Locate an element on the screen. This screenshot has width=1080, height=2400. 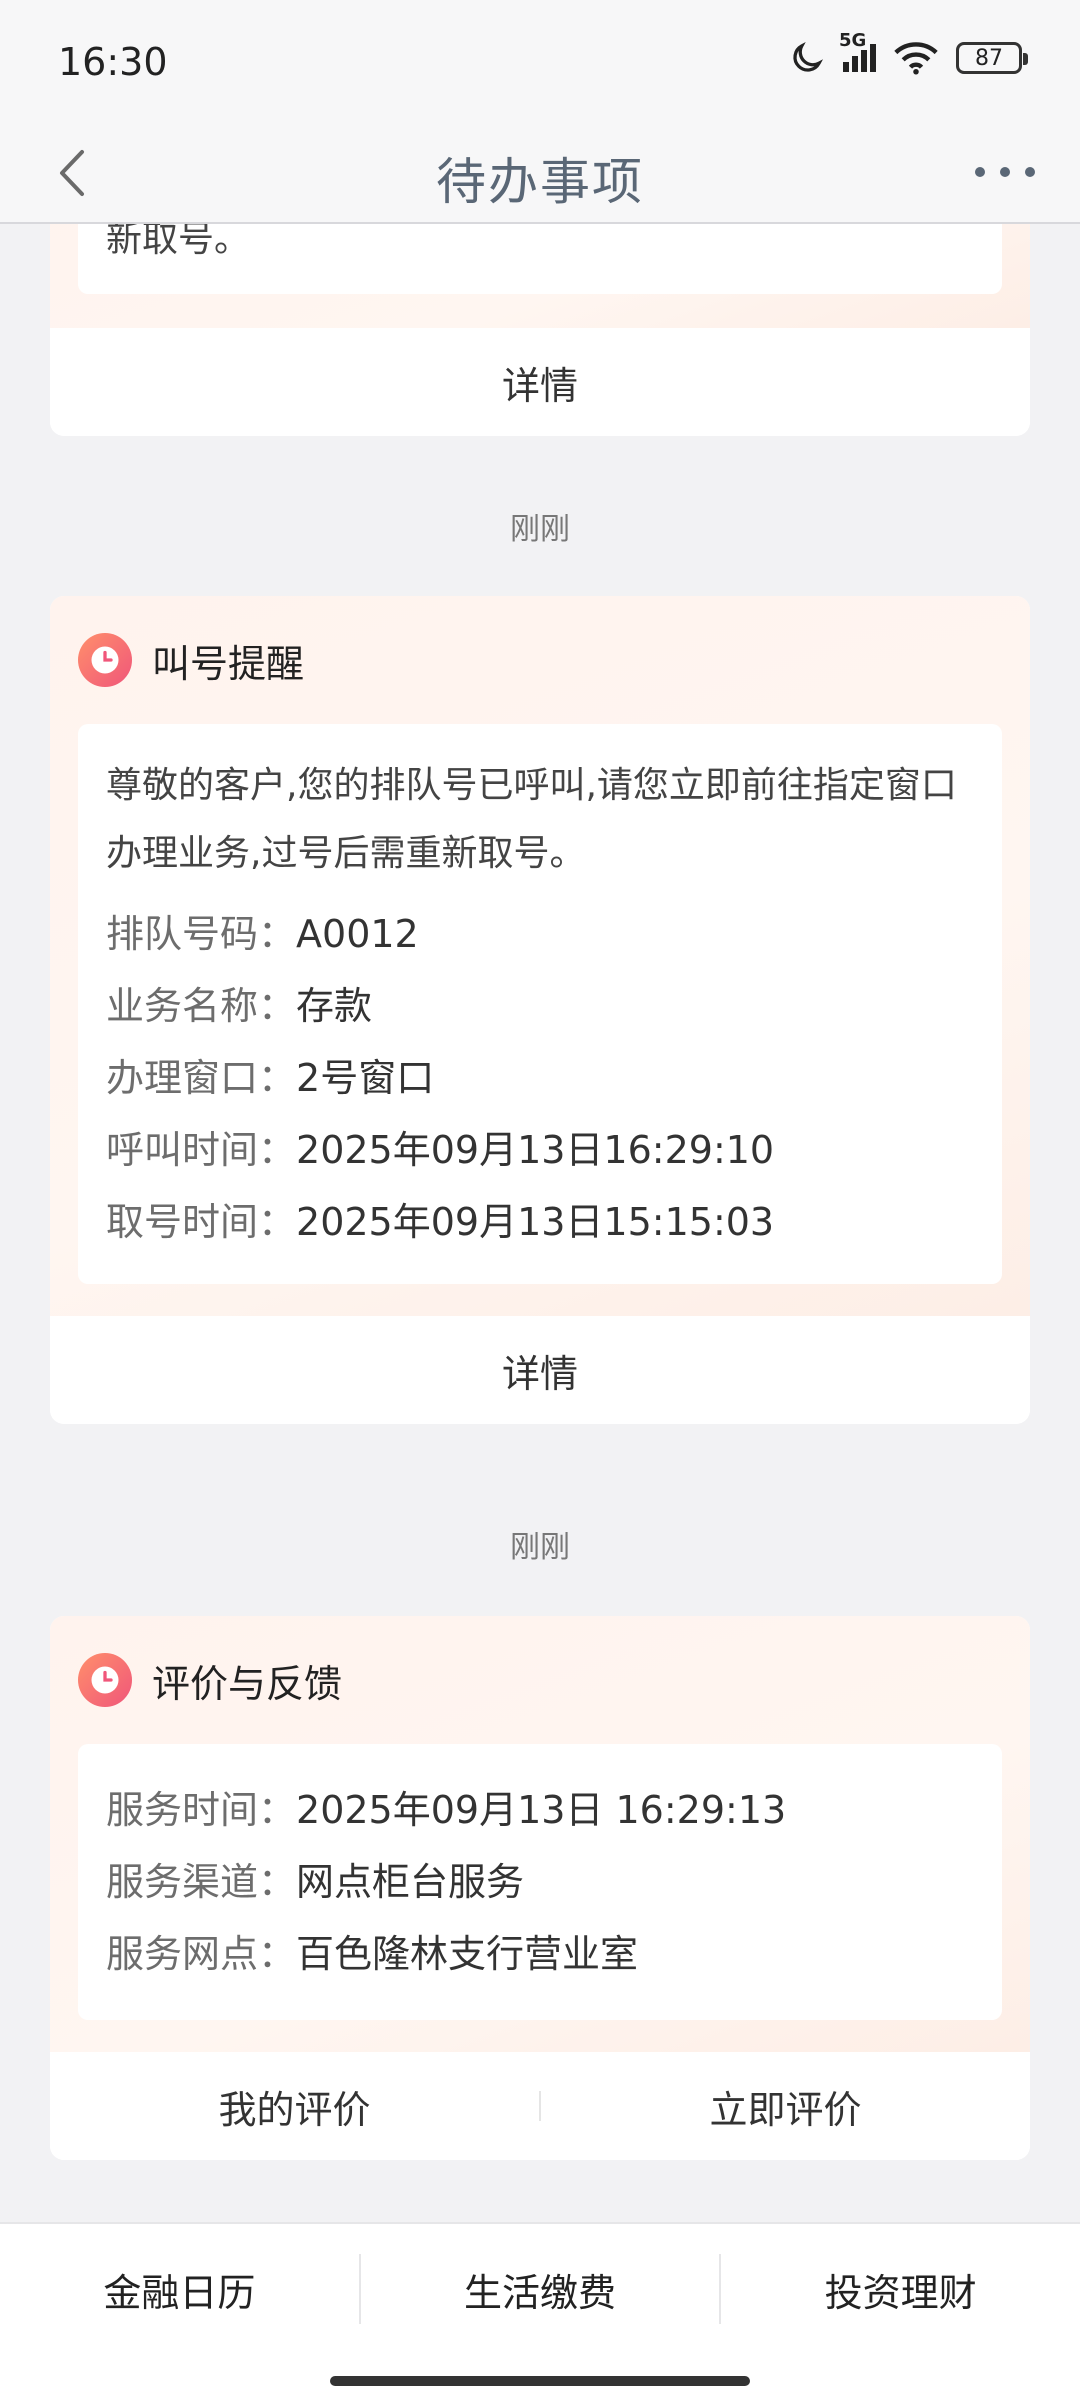
card-header: 评价与反馈 is located at coordinates (540, 1680).